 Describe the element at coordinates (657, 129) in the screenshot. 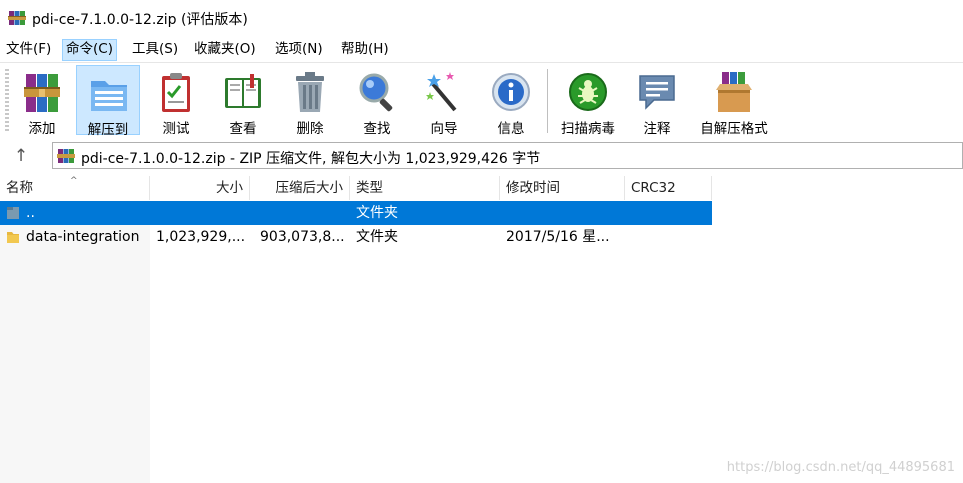

I see `comment-label: 注释` at that location.